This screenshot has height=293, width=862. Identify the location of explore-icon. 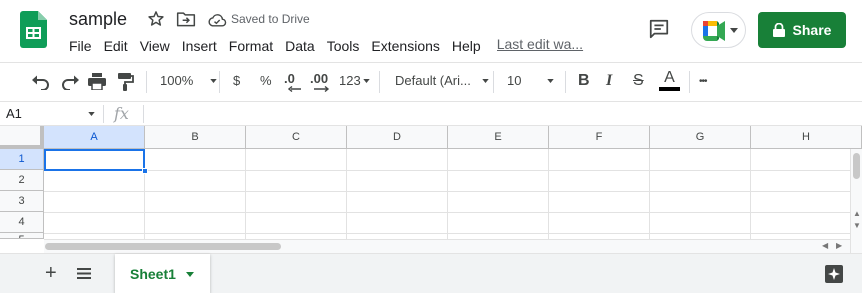
(834, 274).